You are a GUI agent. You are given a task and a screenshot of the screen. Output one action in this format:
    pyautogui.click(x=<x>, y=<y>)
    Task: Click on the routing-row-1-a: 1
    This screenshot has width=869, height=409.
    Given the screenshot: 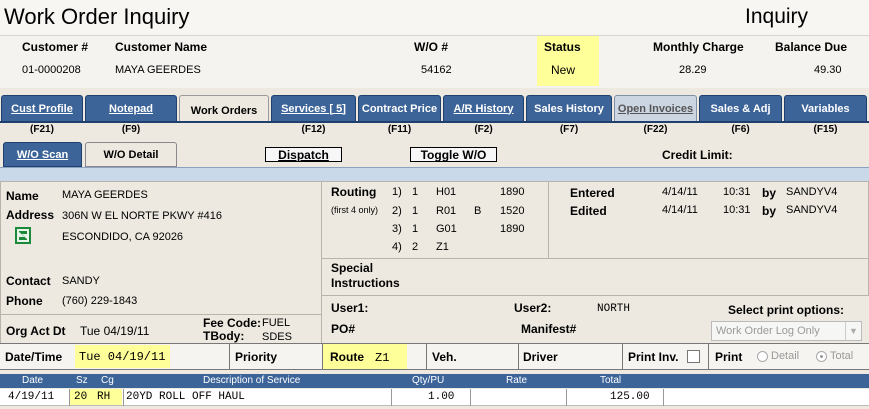 What is the action you would take?
    pyautogui.click(x=415, y=192)
    